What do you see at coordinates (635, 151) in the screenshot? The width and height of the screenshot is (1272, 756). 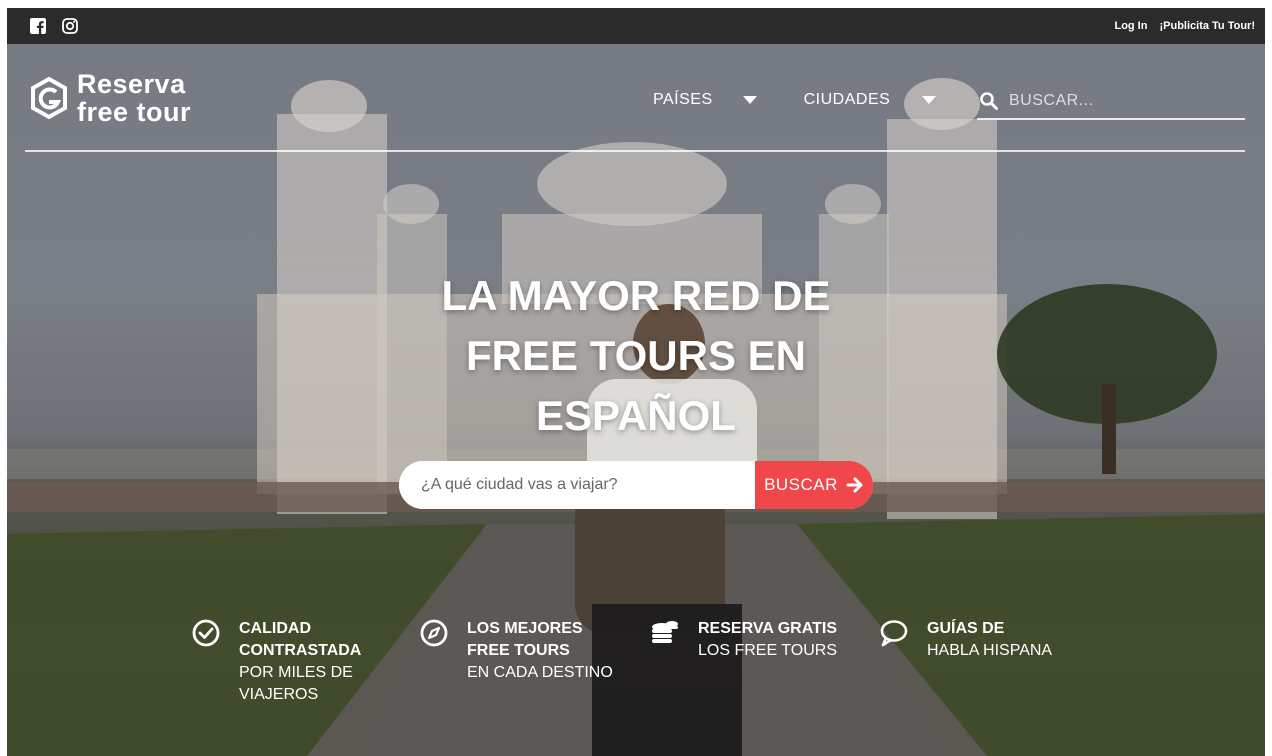 I see `header-divider` at bounding box center [635, 151].